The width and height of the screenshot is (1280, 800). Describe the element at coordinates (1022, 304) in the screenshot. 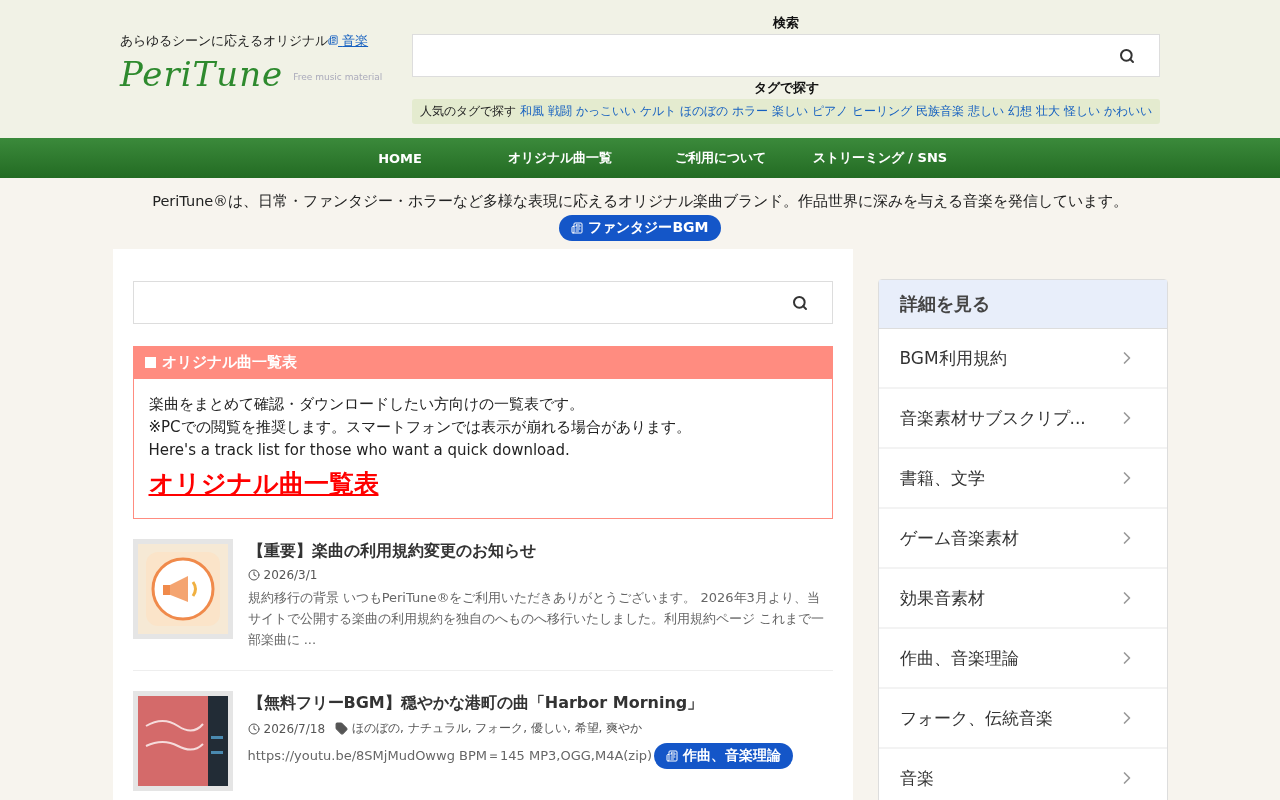

I see `sidebar-title: 詳細を見る` at that location.